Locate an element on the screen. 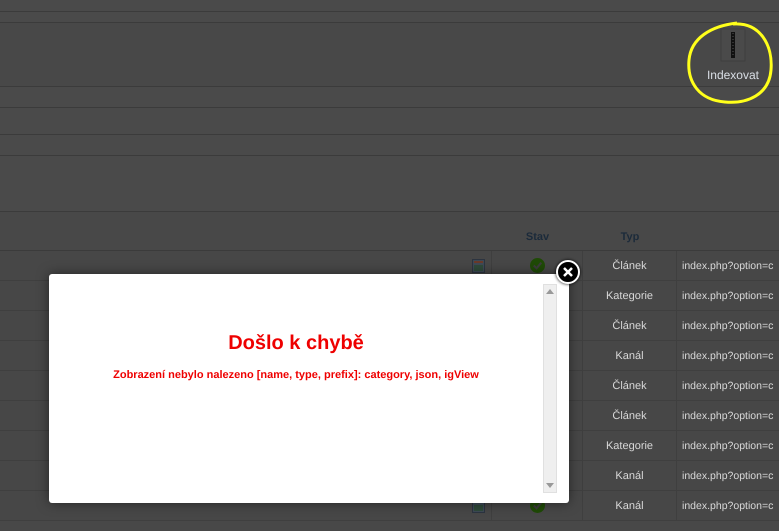 This screenshot has width=779, height=531. error-title: Došlo k chybě is located at coordinates (296, 343).